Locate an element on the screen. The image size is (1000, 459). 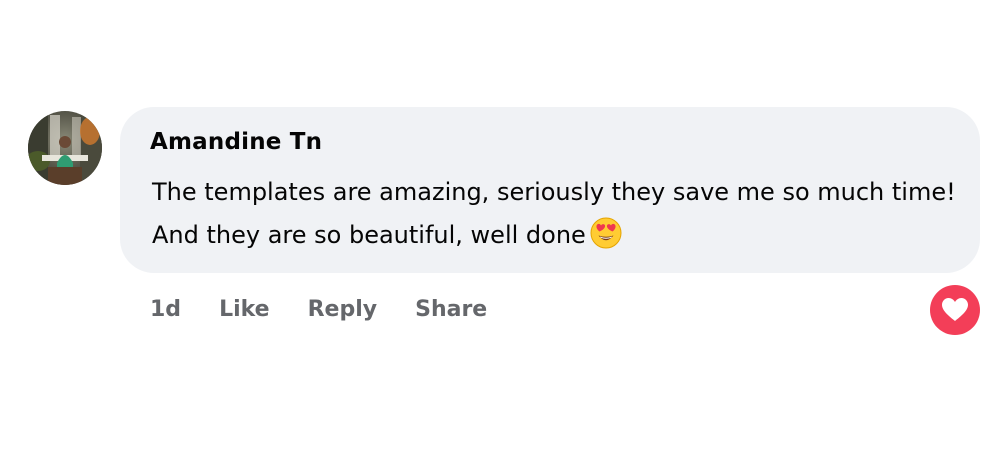
comment-author: Amandine Tn is located at coordinates (236, 142).